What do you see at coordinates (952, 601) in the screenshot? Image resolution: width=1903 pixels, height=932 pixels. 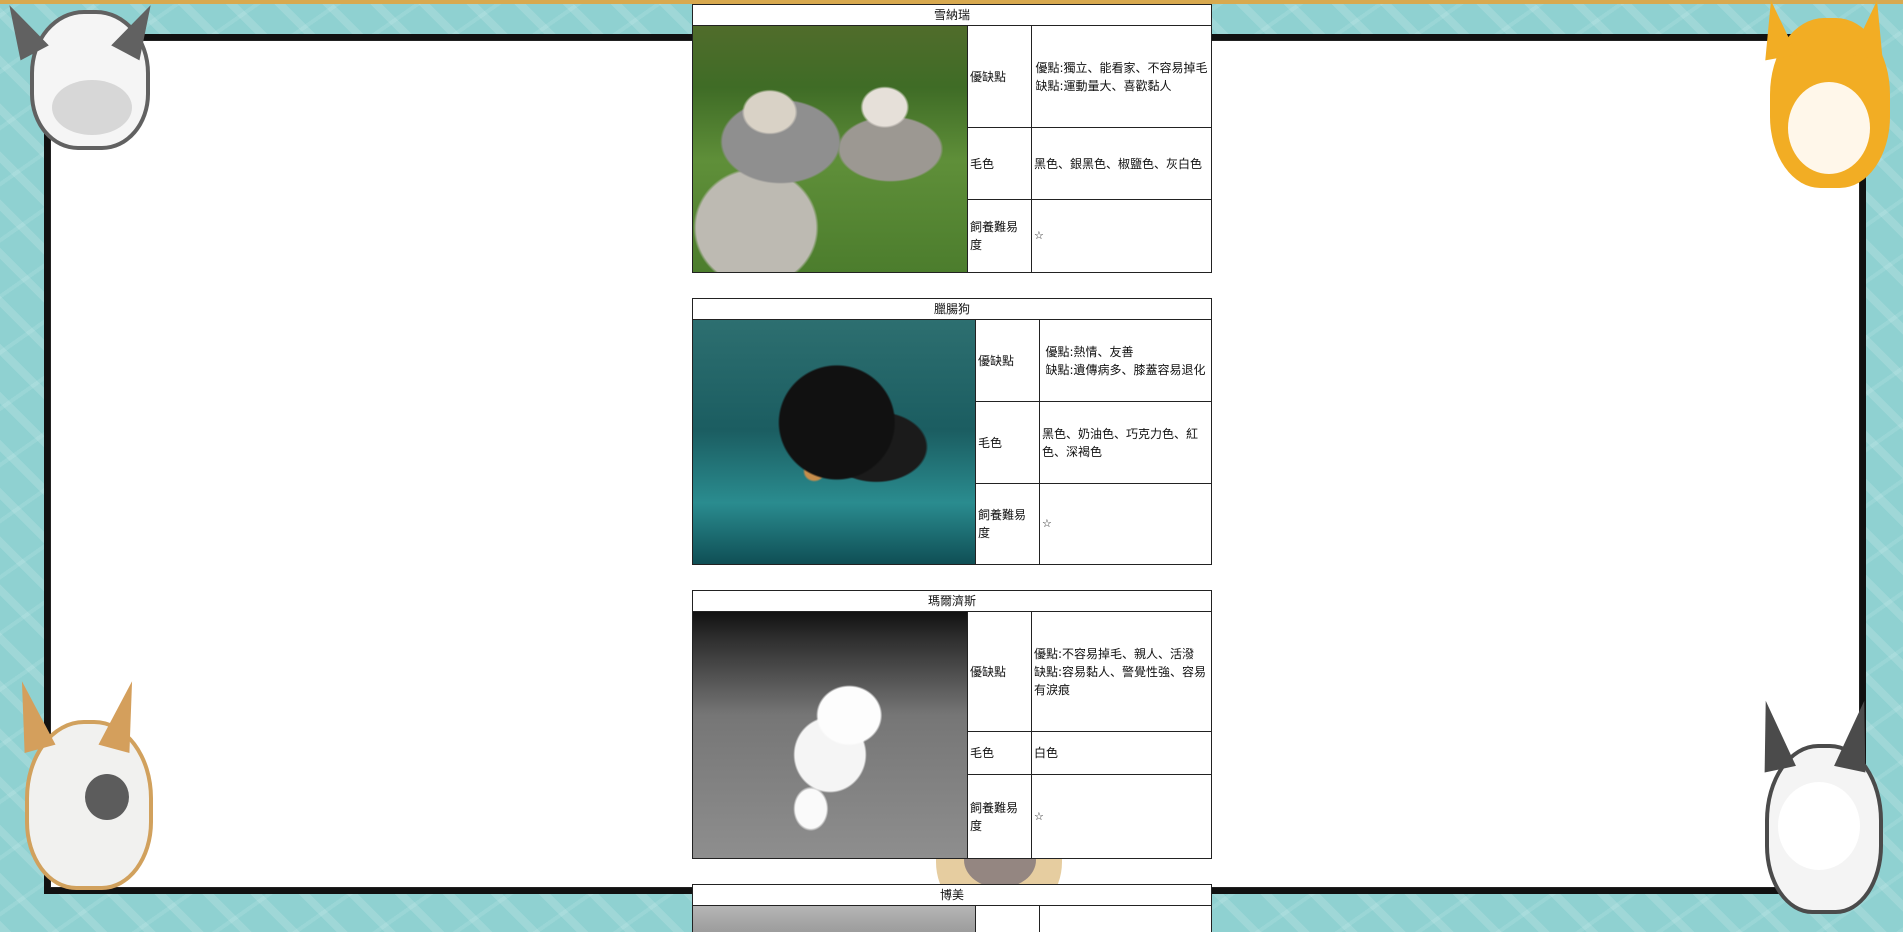 I see `card-title: 瑪爾濟斯` at bounding box center [952, 601].